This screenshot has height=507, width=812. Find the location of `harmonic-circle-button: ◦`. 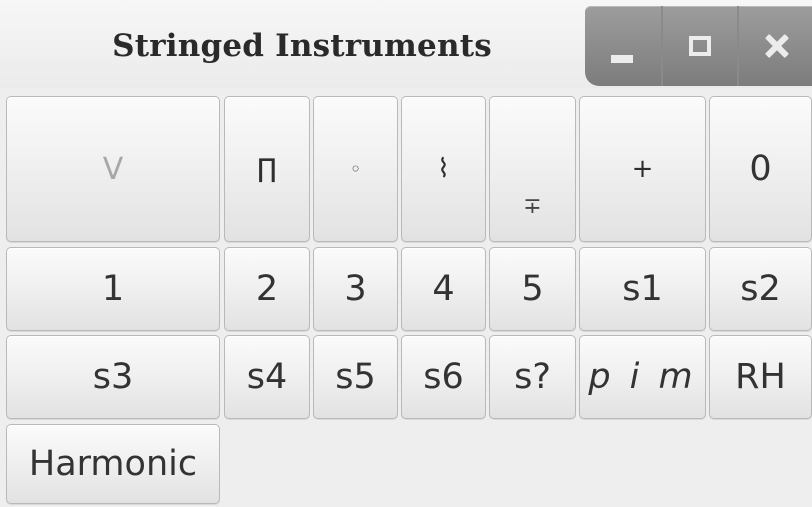

harmonic-circle-button: ◦ is located at coordinates (355, 169).